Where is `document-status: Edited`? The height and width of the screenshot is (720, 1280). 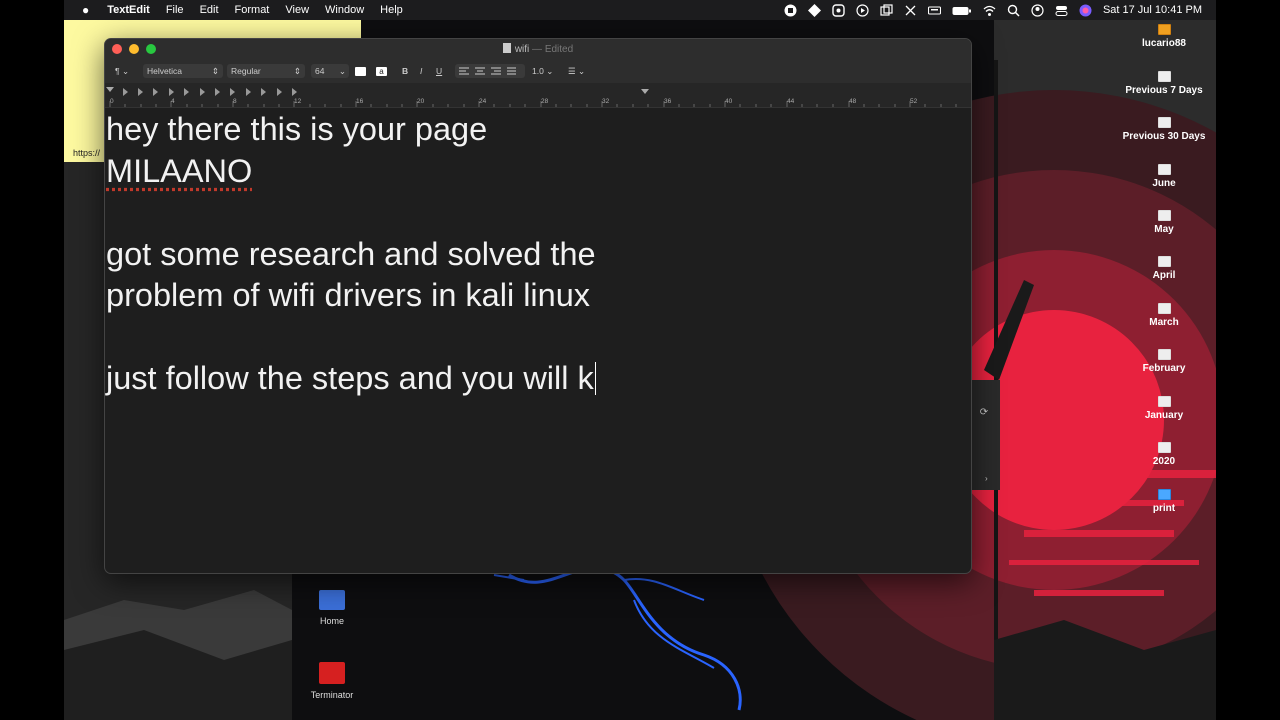 document-status: Edited is located at coordinates (559, 49).